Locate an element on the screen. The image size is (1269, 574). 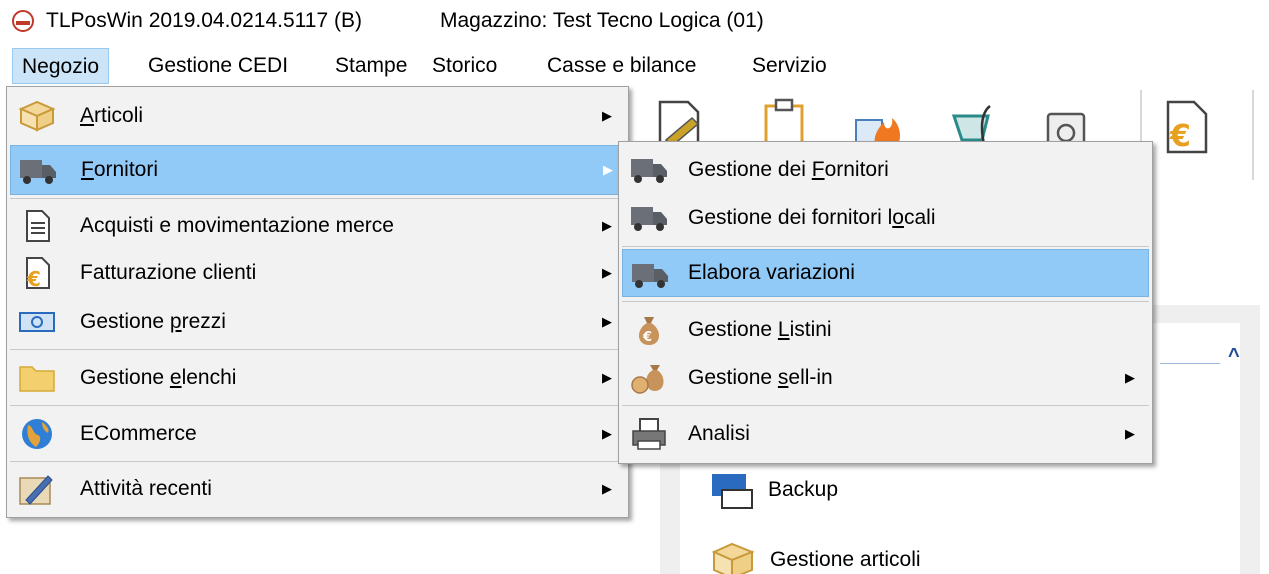
menu-item-acquisti: Acquisti e movimentazione merce ▶ is located at coordinates (317, 226).